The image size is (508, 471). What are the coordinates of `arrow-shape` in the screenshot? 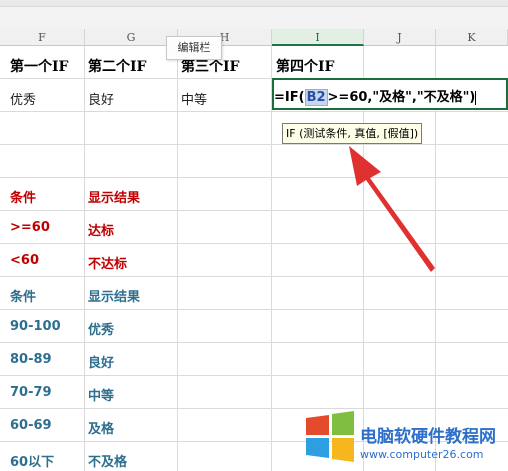 It's located at (392, 209).